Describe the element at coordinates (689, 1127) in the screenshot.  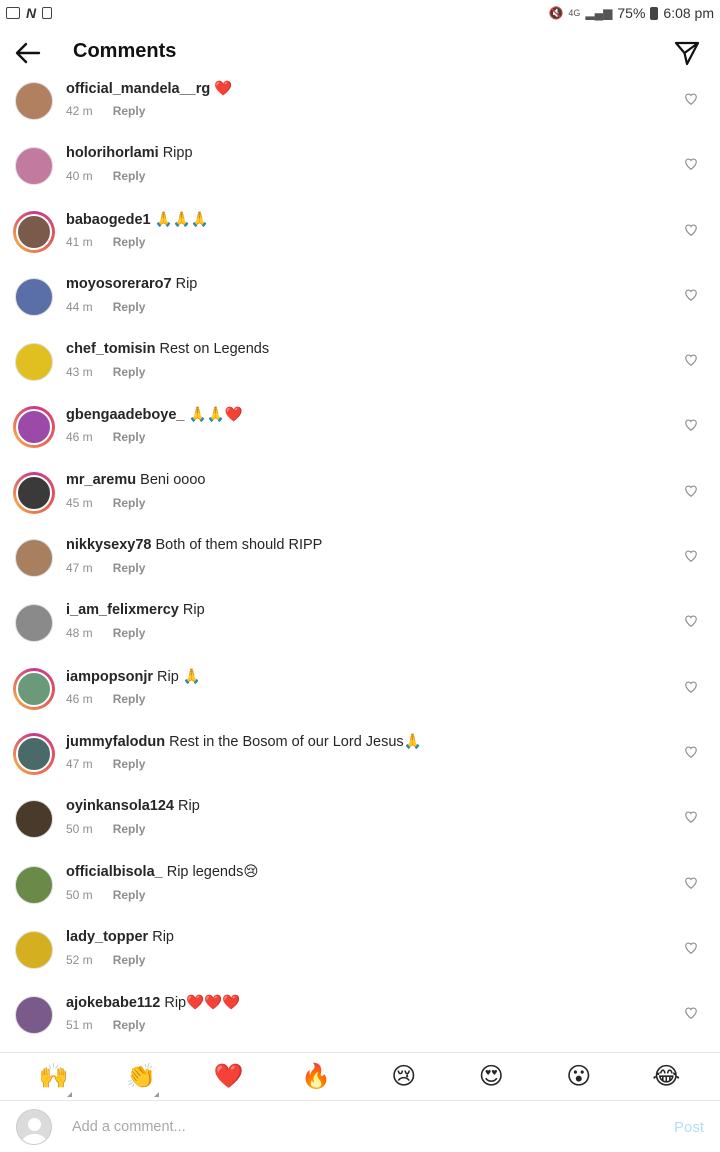
I see `post-button: Post` at that location.